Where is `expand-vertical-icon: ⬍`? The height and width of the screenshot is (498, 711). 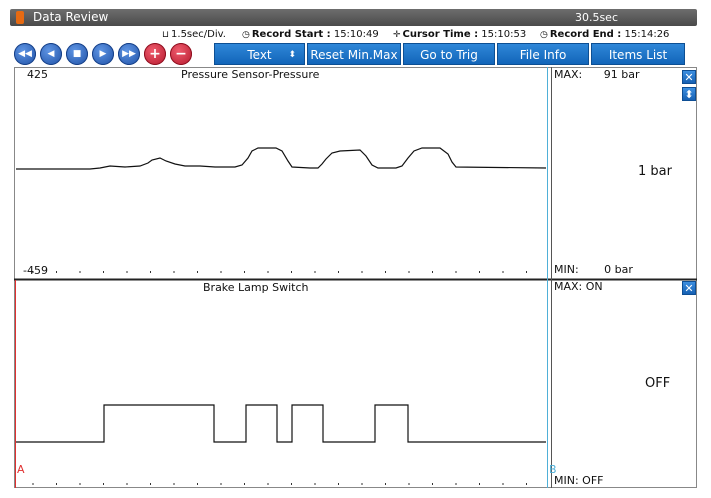 expand-vertical-icon: ⬍ is located at coordinates (689, 94).